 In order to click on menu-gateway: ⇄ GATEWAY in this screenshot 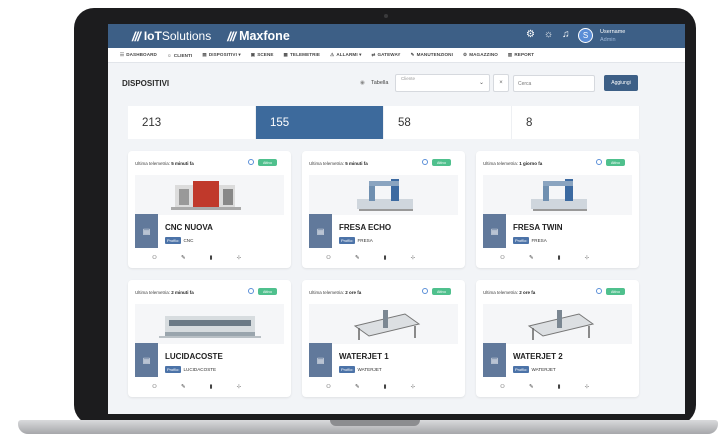, I will do `click(385, 55)`.